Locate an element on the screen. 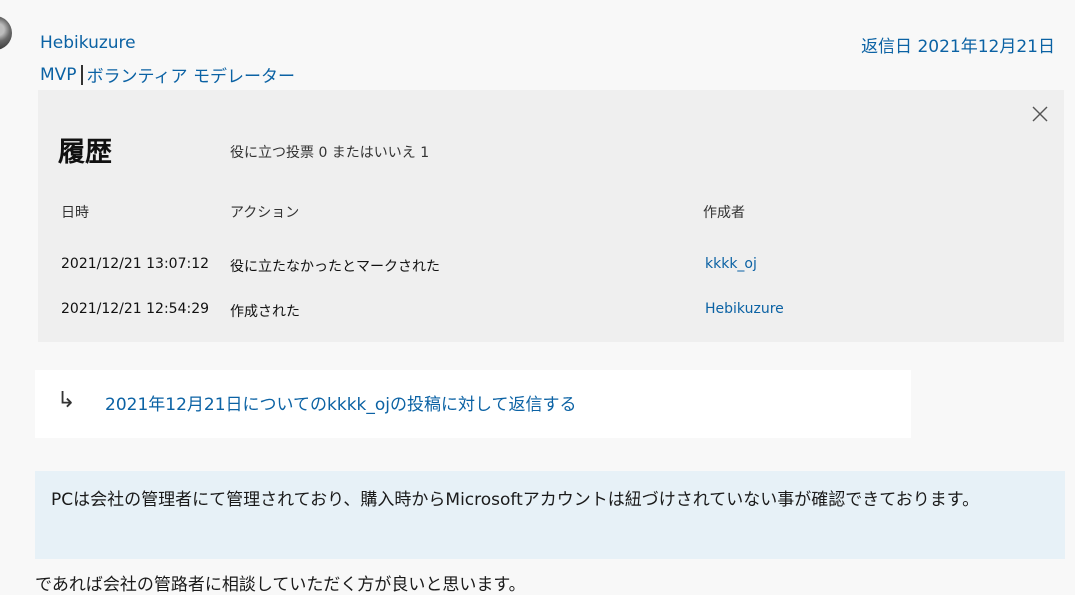 This screenshot has height=595, width=1075. avatar is located at coordinates (6, 33).